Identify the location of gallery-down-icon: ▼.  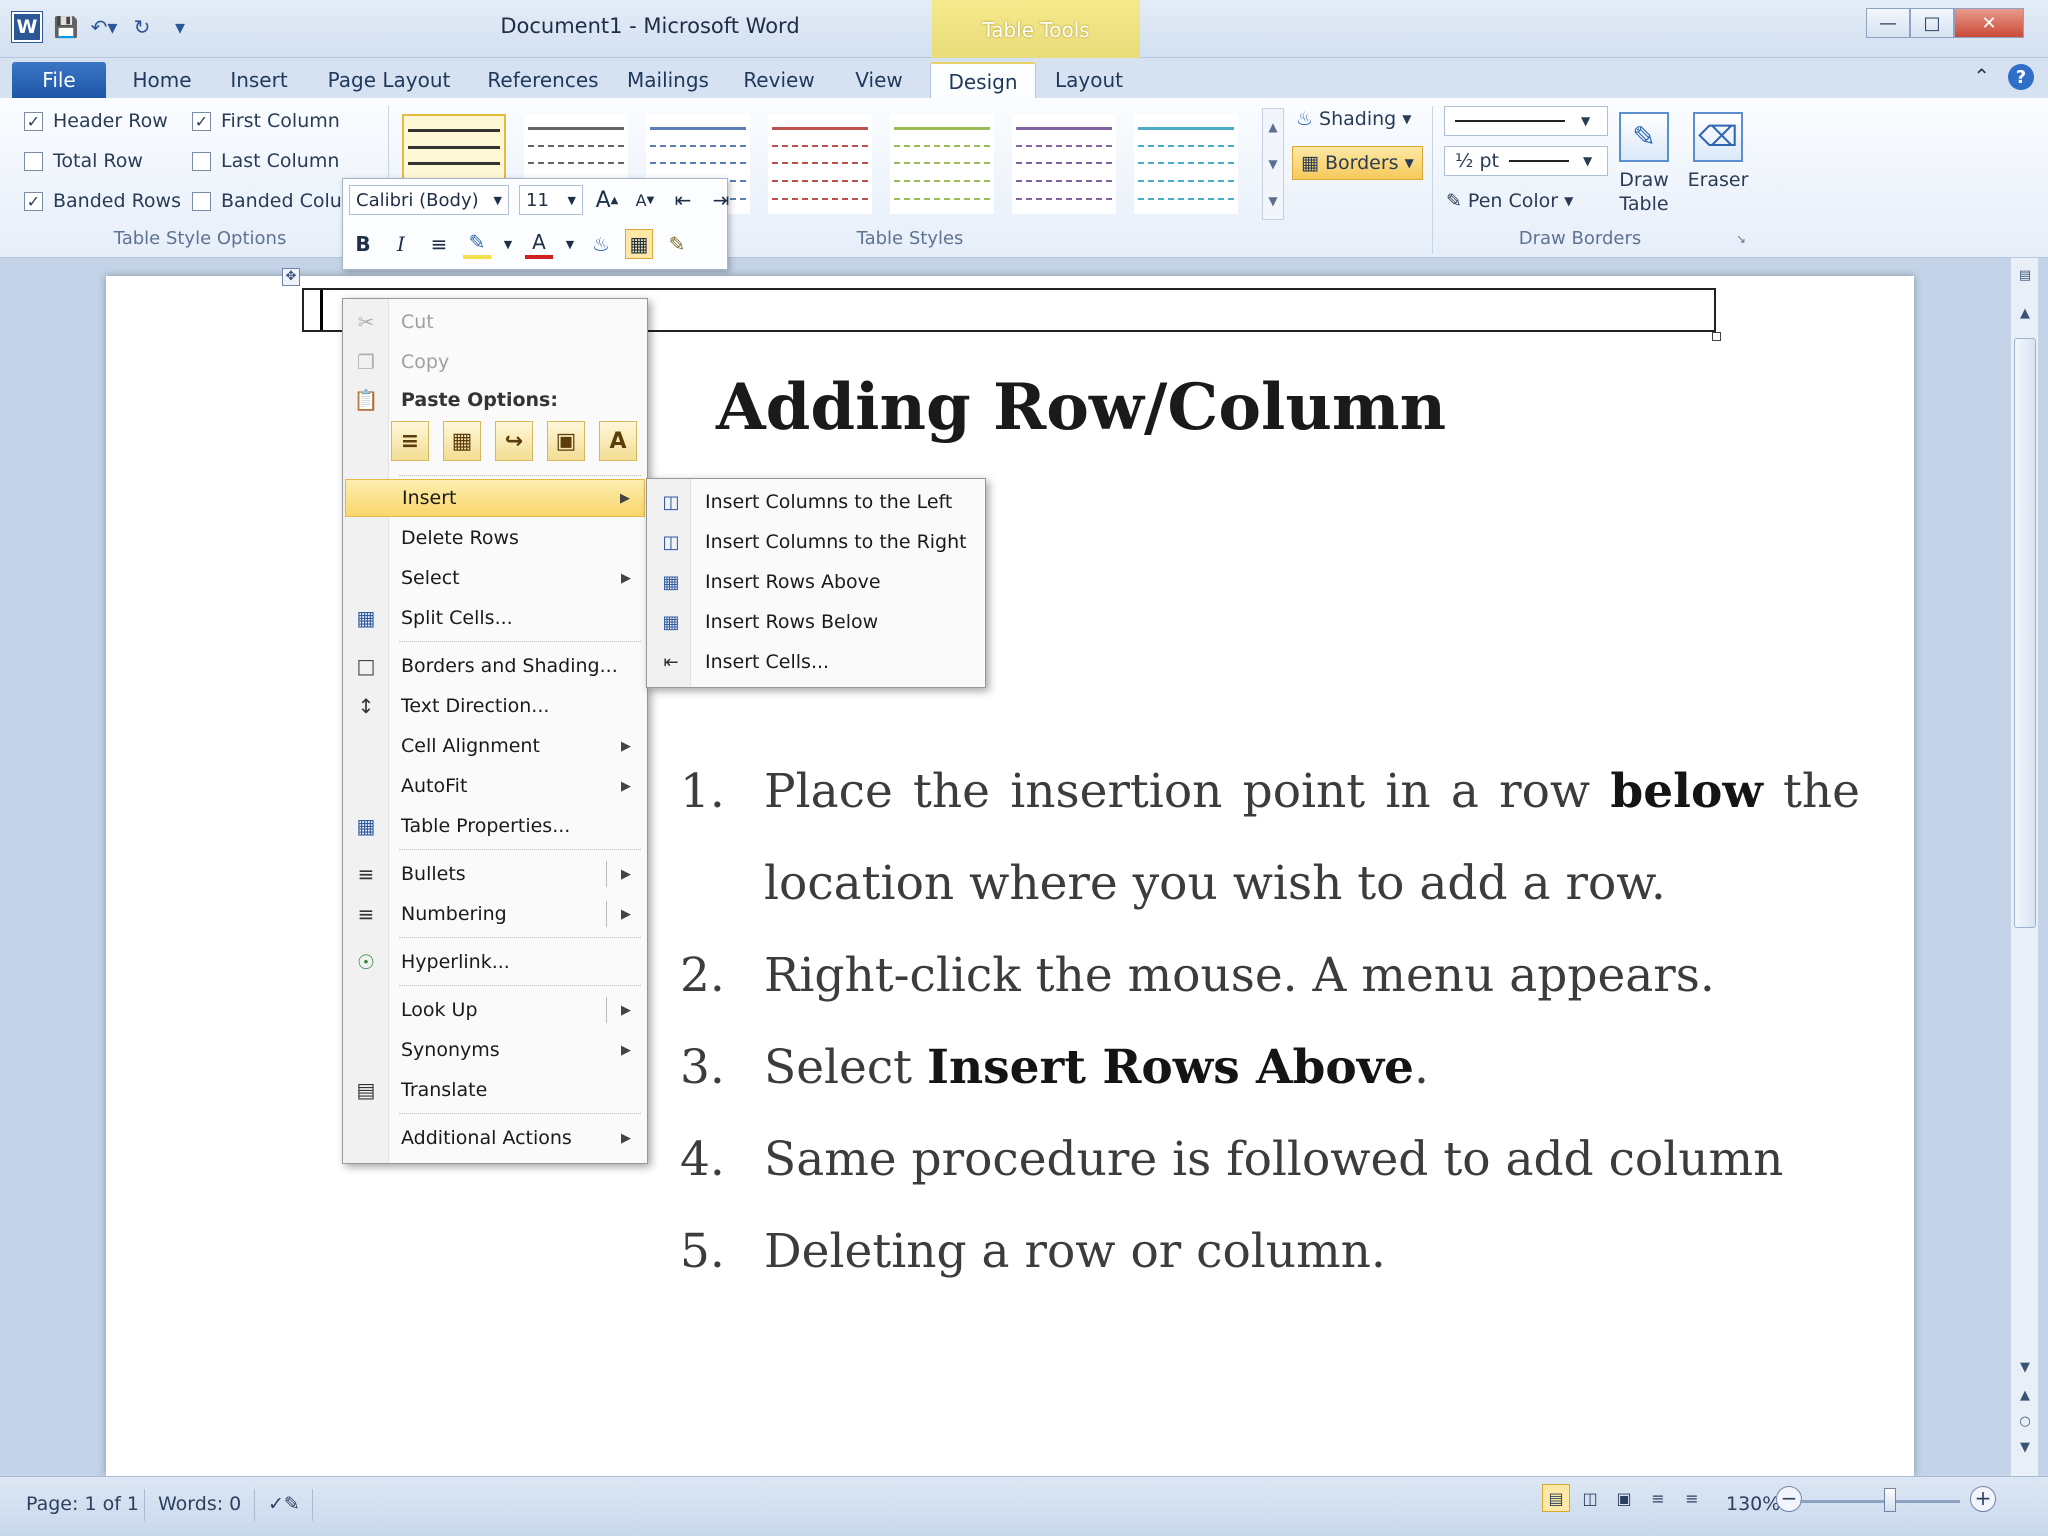
(1272, 164).